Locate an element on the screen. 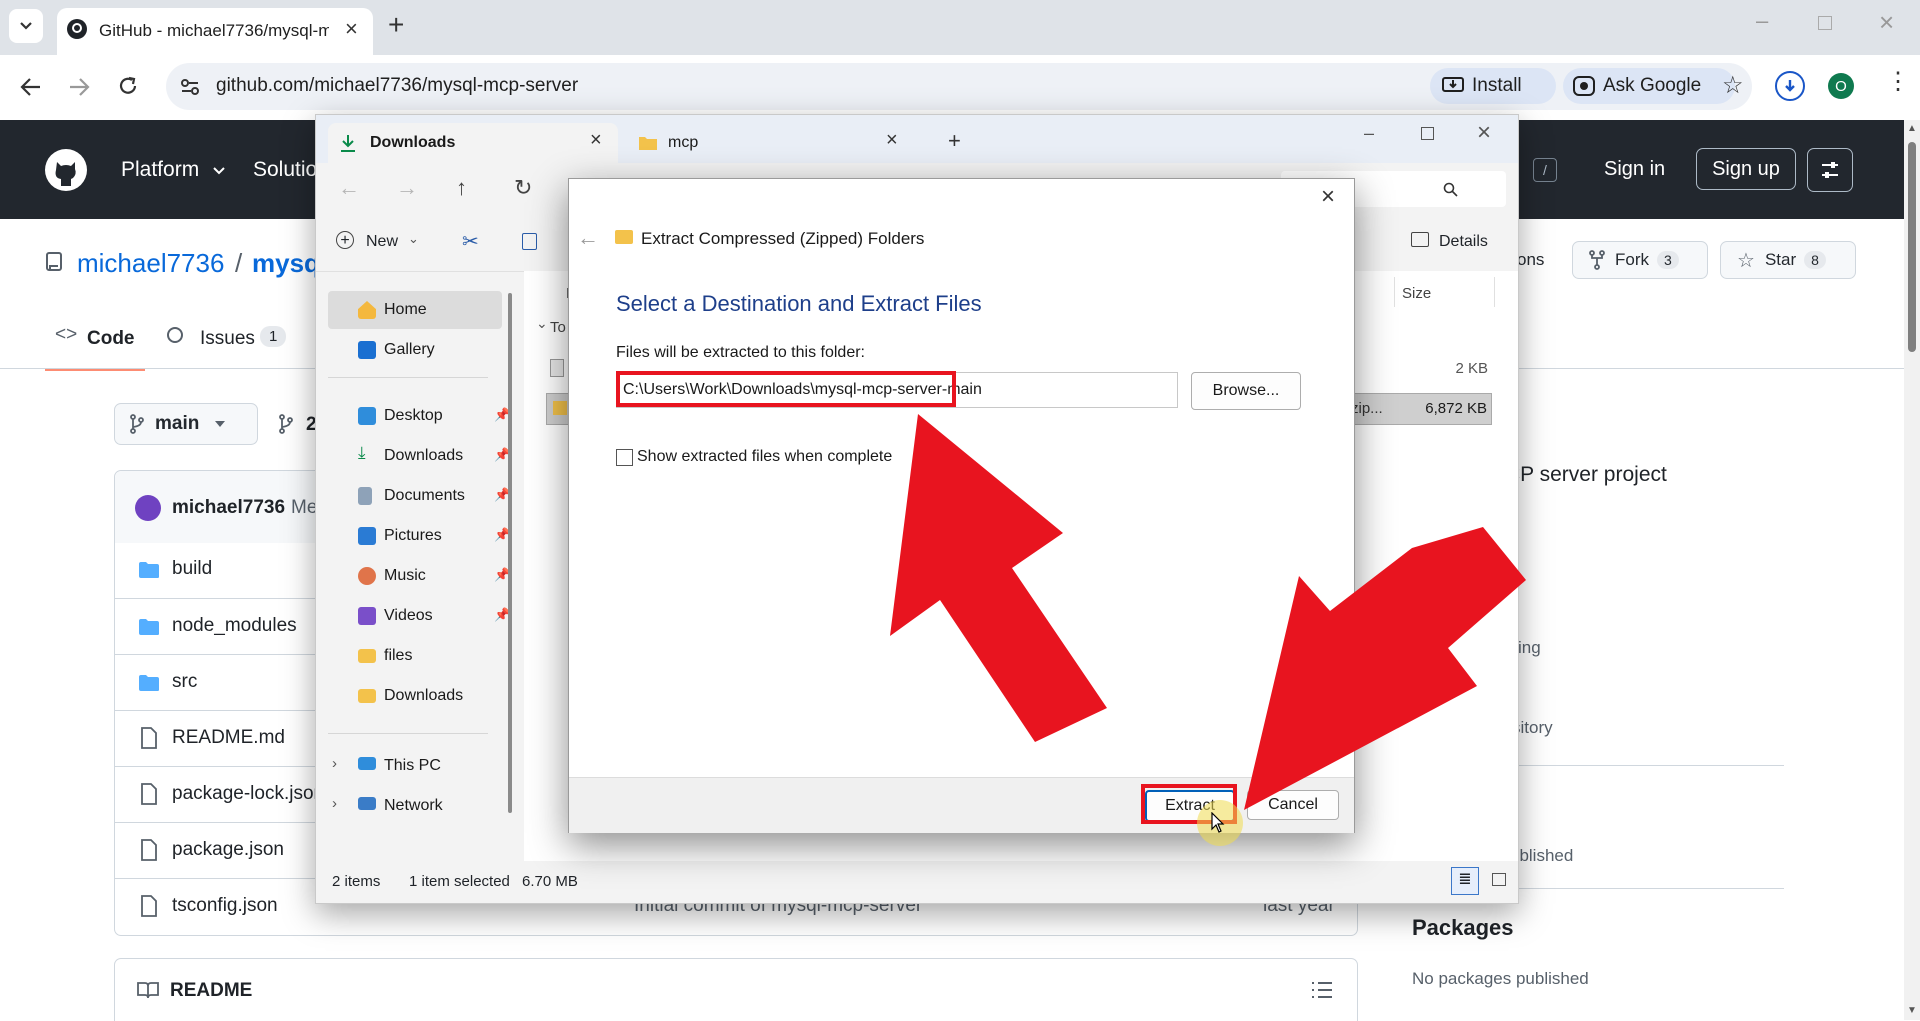 Image resolution: width=1920 pixels, height=1021 pixels. scrollbar-thumb is located at coordinates (1912, 247).